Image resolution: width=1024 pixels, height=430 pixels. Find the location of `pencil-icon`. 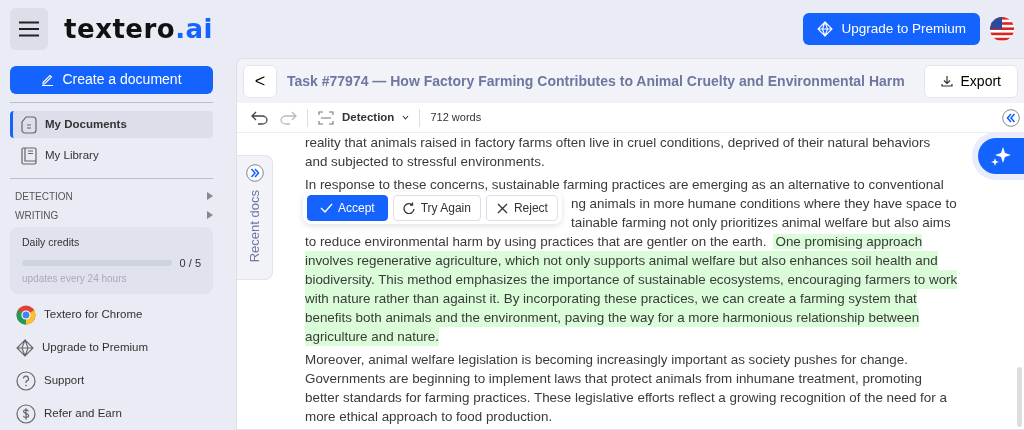

pencil-icon is located at coordinates (48, 80).